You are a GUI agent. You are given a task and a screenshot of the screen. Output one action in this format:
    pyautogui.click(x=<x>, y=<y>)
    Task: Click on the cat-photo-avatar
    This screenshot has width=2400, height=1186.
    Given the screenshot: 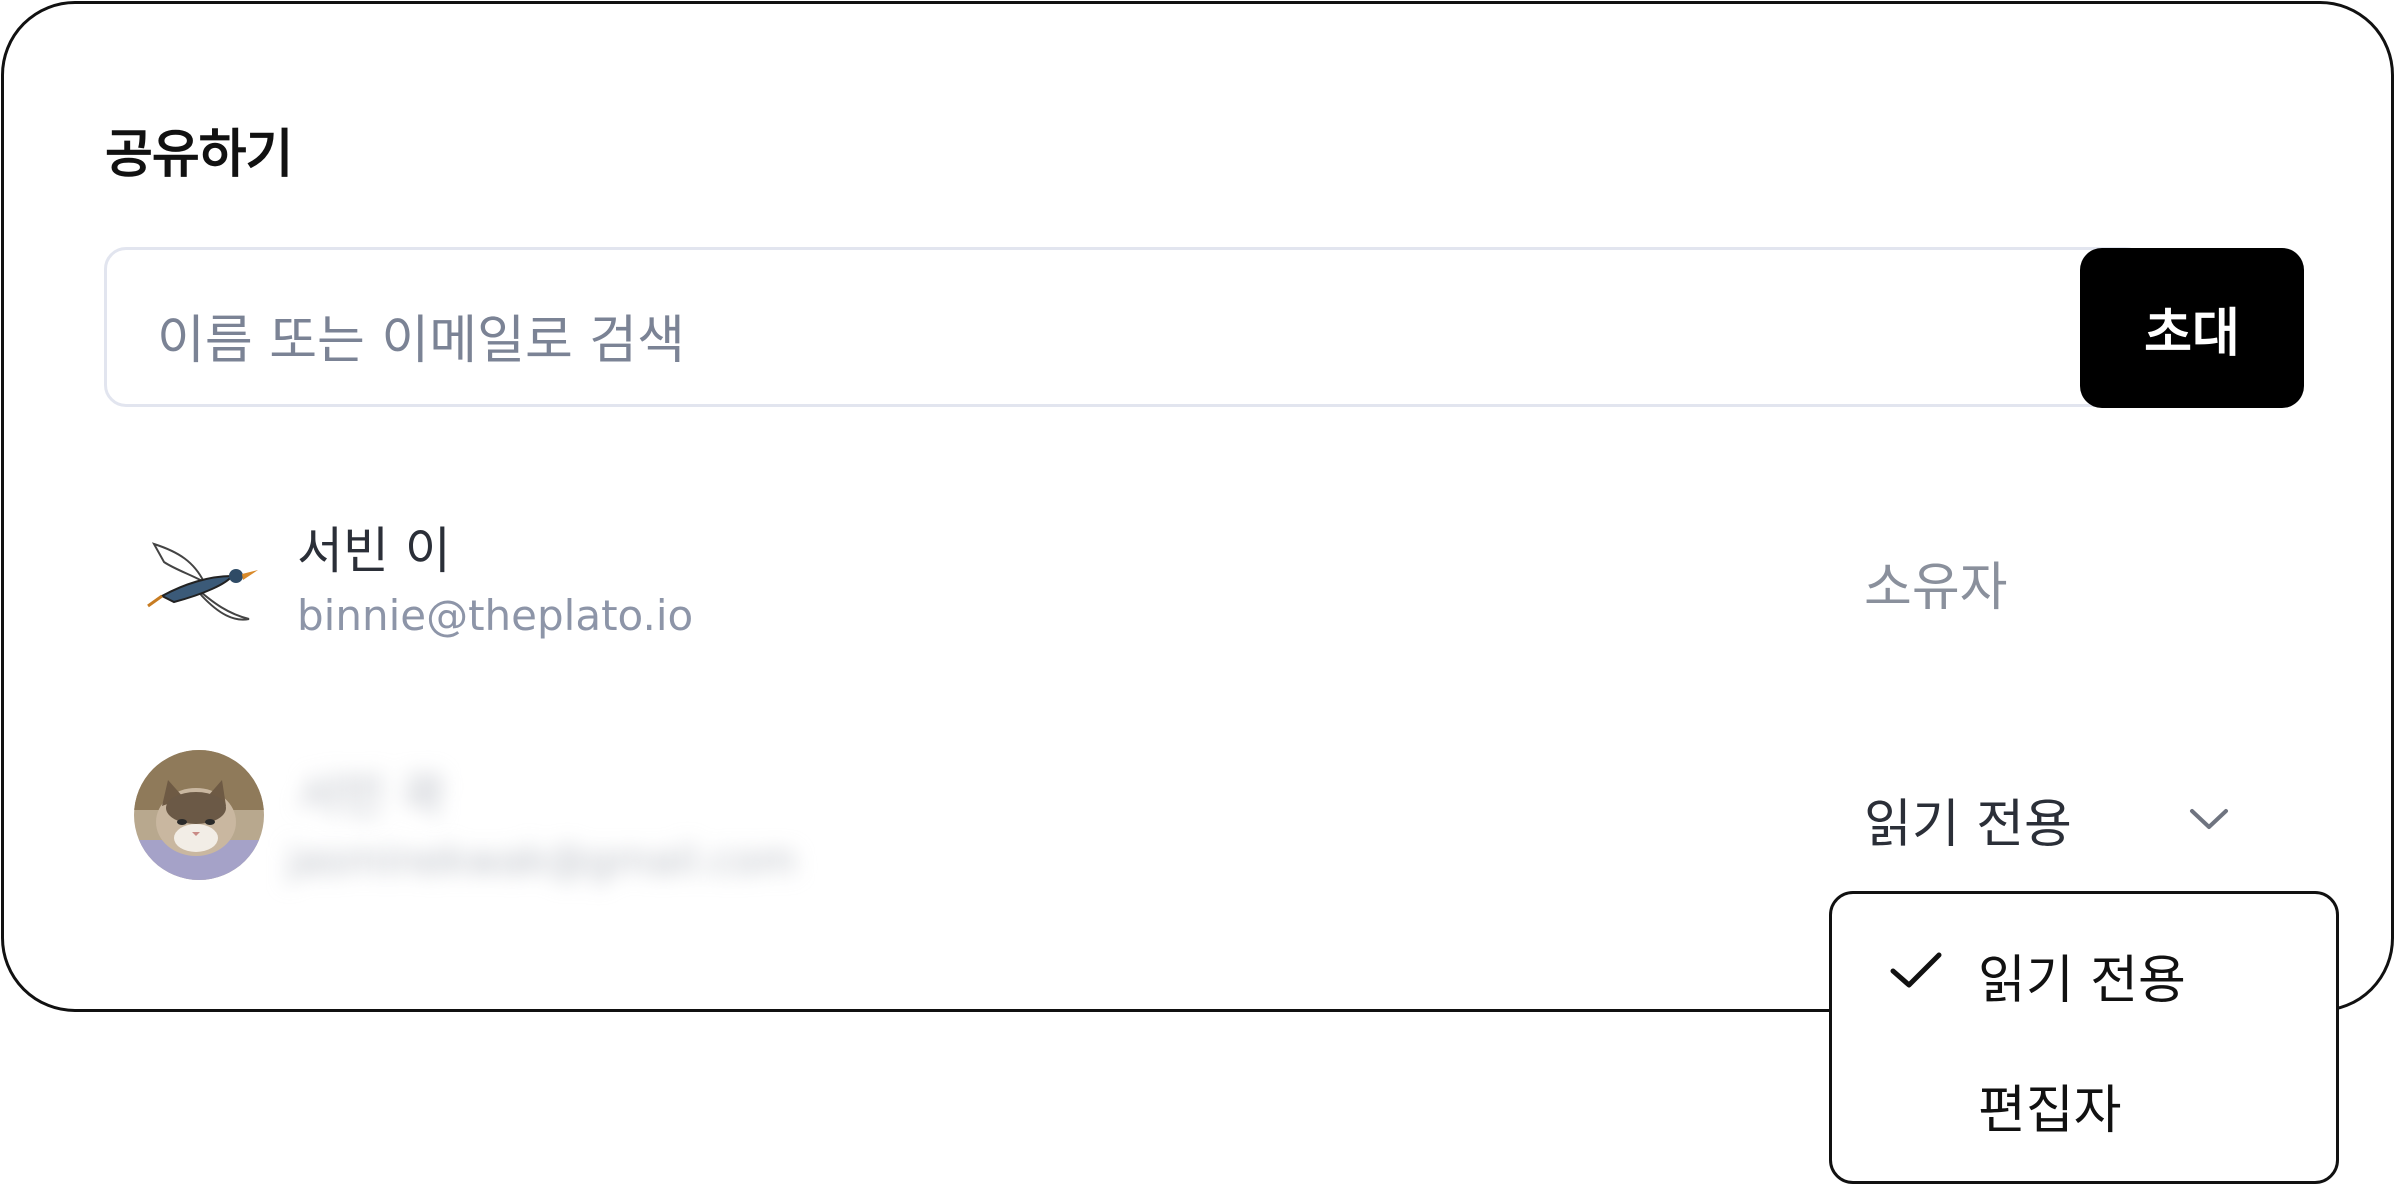 What is the action you would take?
    pyautogui.click(x=199, y=815)
    